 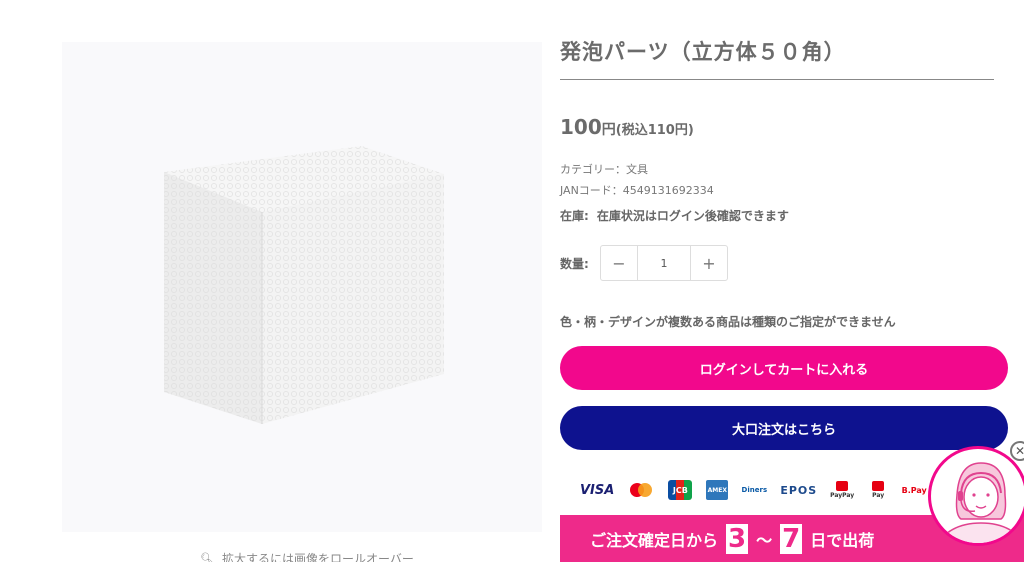 I want to click on product-image, so click(x=307, y=287).